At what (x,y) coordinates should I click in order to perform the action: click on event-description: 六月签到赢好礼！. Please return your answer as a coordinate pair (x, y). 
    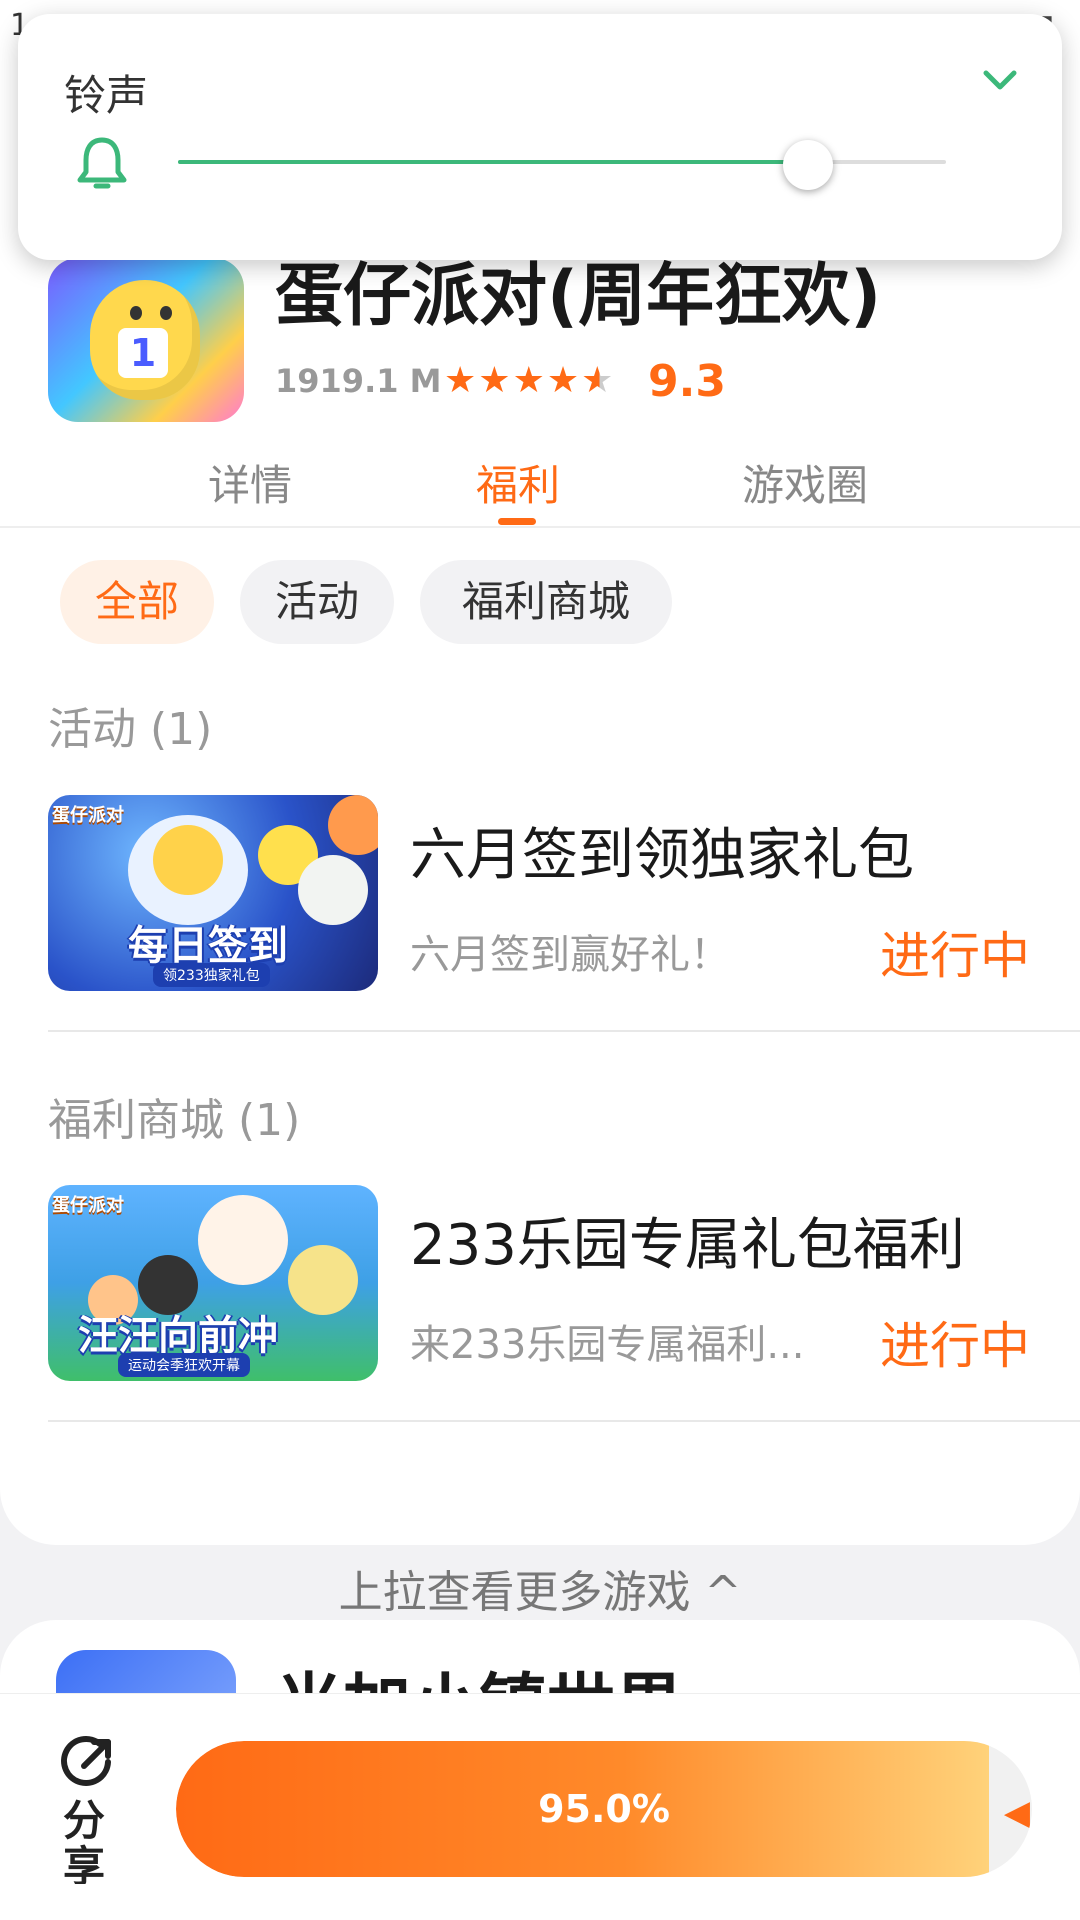
    Looking at the image, I should click on (570, 955).